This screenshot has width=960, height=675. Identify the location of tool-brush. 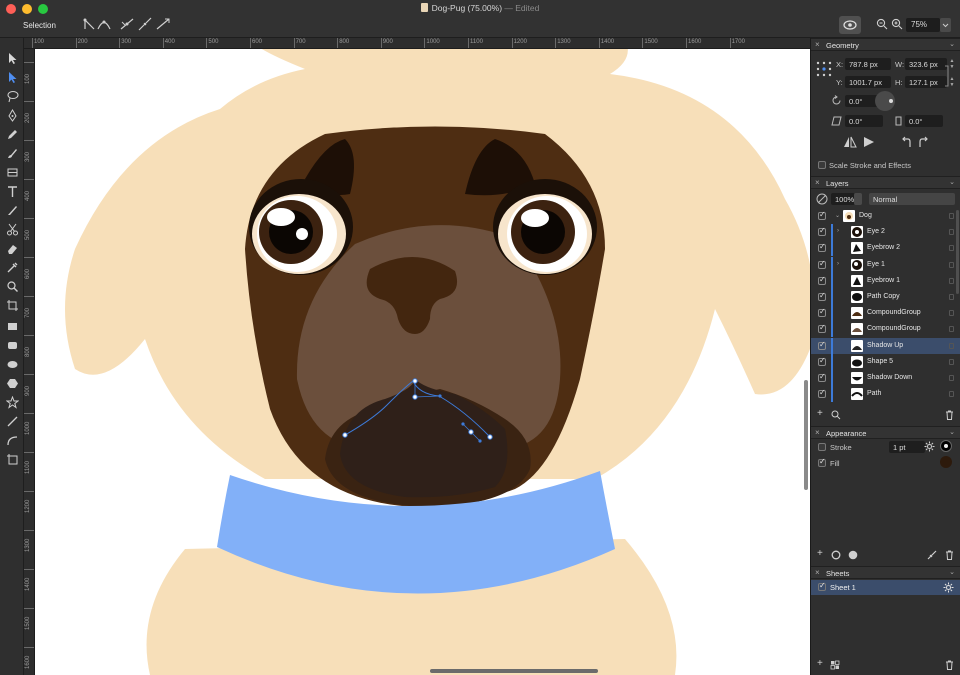
(12, 153).